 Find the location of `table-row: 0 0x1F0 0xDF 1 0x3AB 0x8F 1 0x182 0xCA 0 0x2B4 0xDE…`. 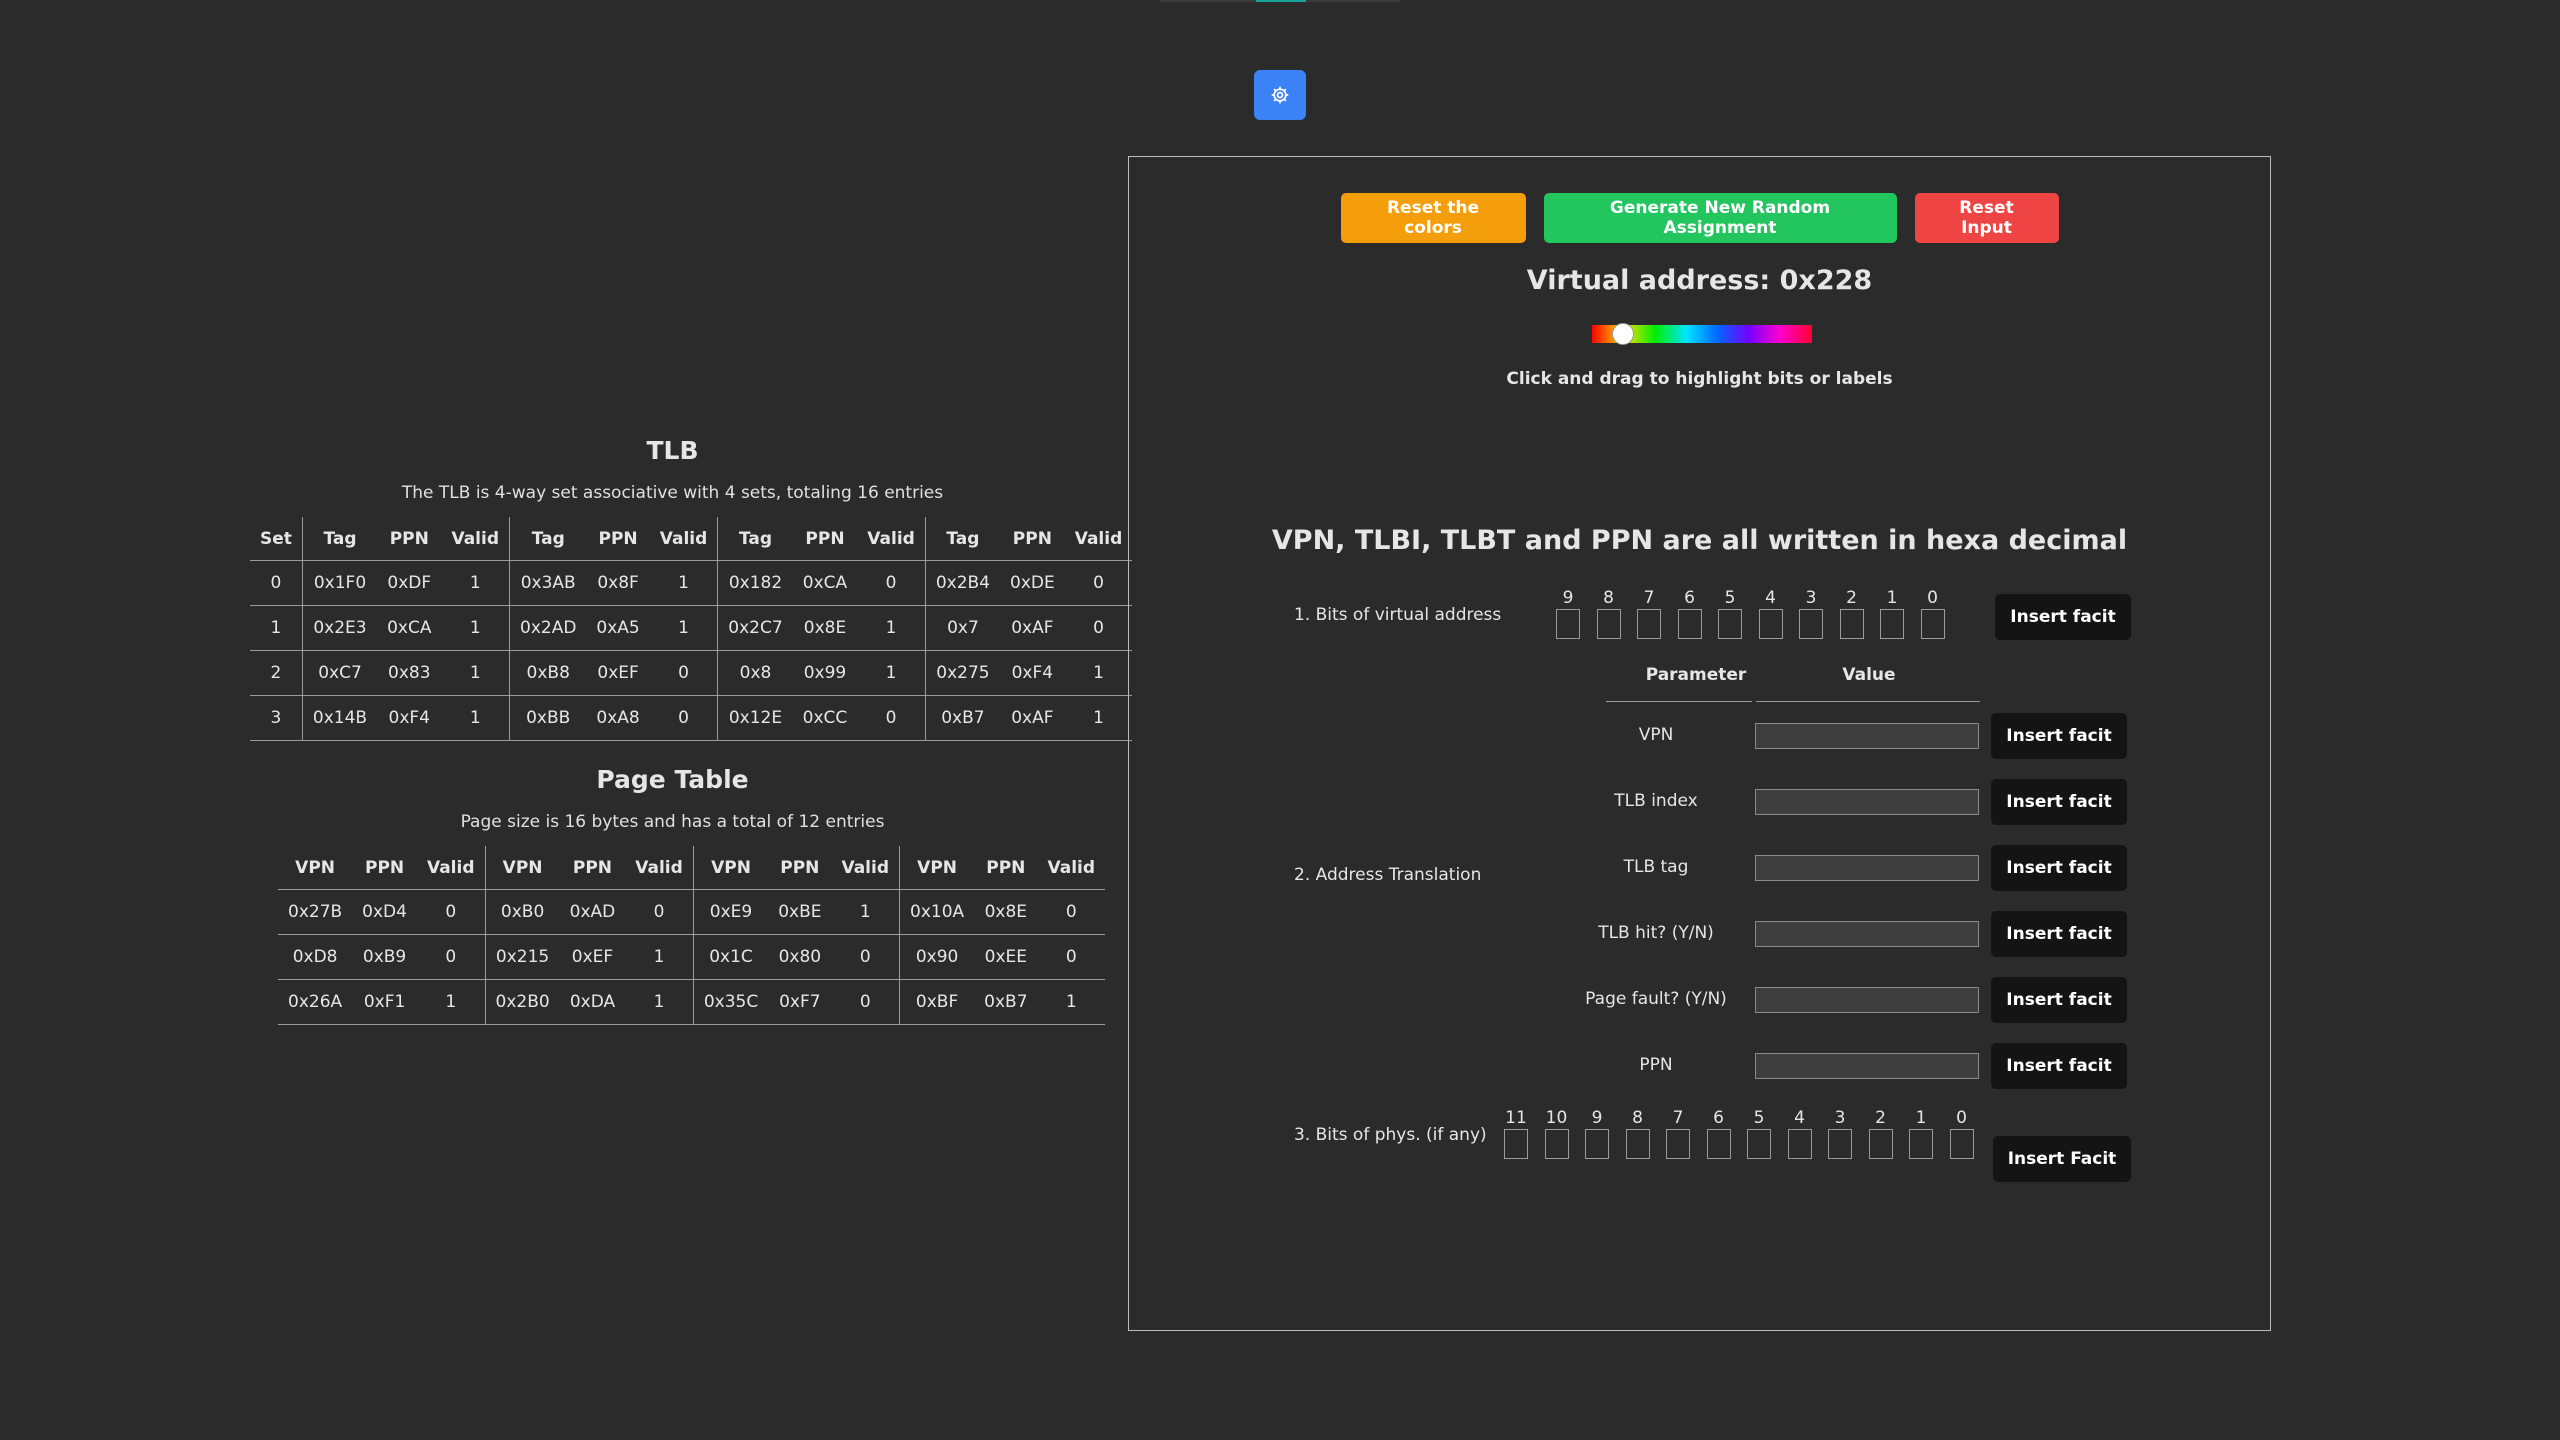

table-row: 0 0x1F0 0xDF 1 0x3AB 0x8F 1 0x182 0xCA 0 0x2B4 0xDE… is located at coordinates (691, 583).